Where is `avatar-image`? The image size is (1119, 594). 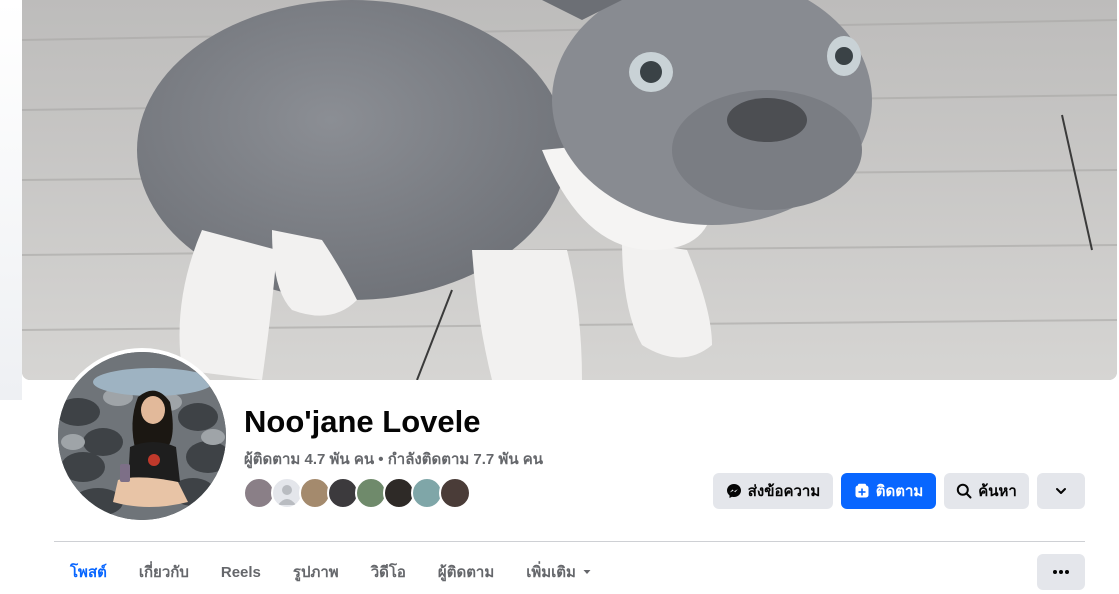
avatar-image is located at coordinates (142, 436).